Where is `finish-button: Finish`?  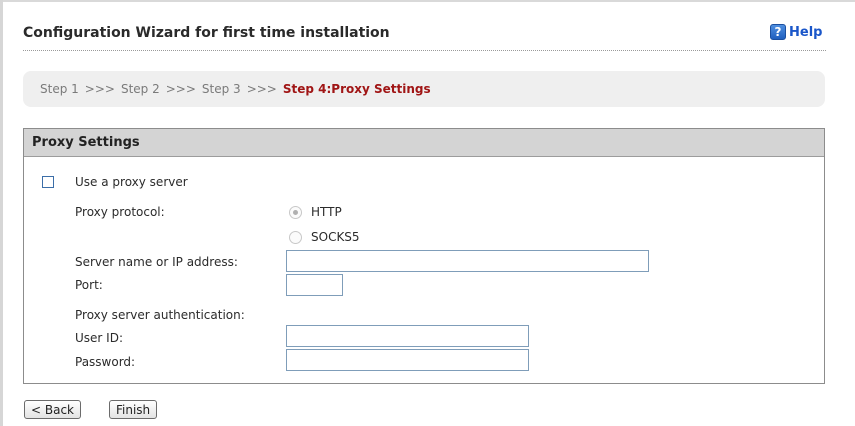
finish-button: Finish is located at coordinates (133, 409).